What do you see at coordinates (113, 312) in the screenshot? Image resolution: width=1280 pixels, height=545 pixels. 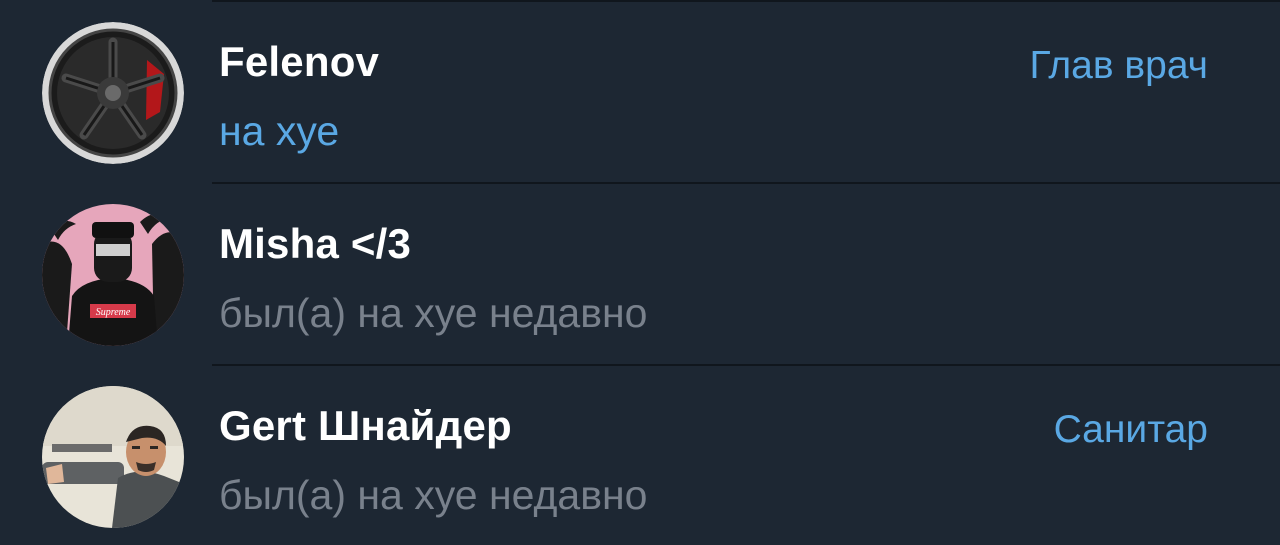 I see `avatar-logo-text: Supreme` at bounding box center [113, 312].